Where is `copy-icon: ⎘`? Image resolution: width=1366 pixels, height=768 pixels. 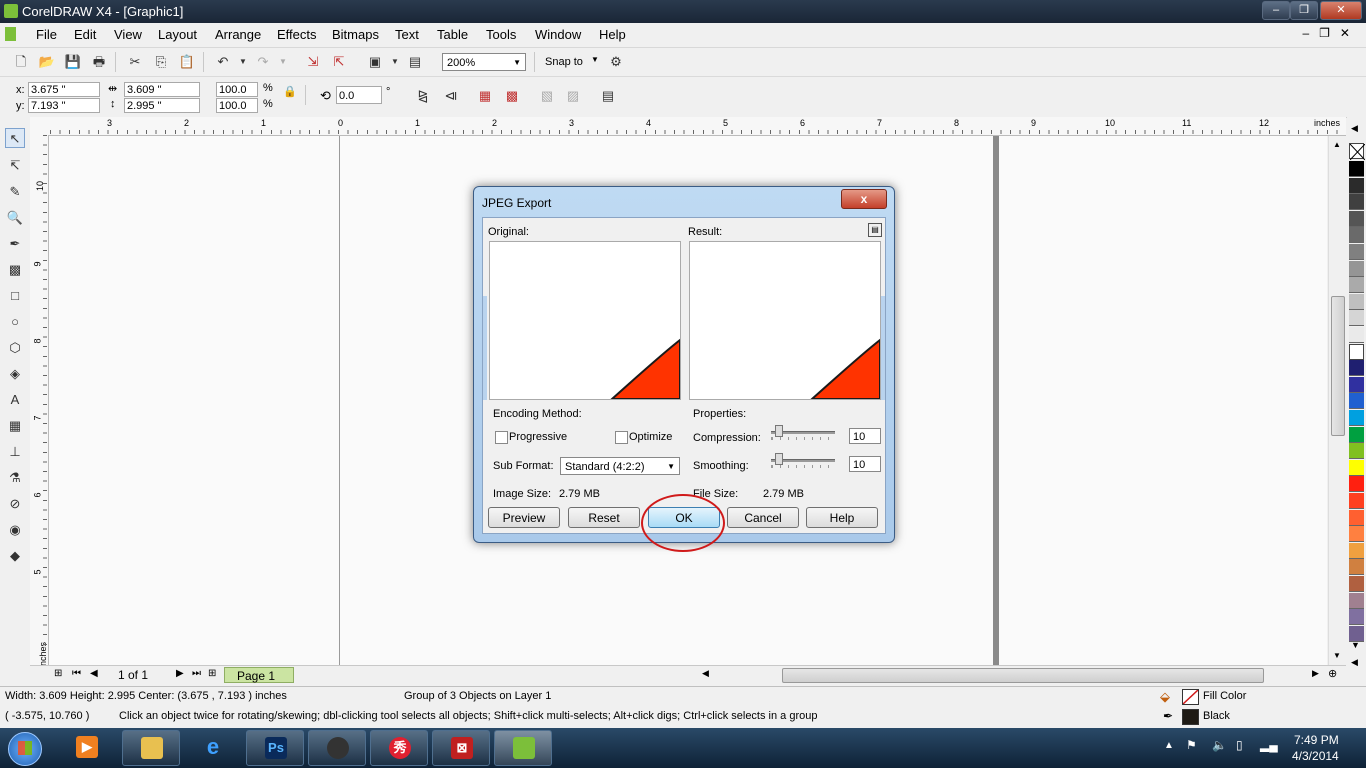
copy-icon: ⎘ is located at coordinates (161, 62).